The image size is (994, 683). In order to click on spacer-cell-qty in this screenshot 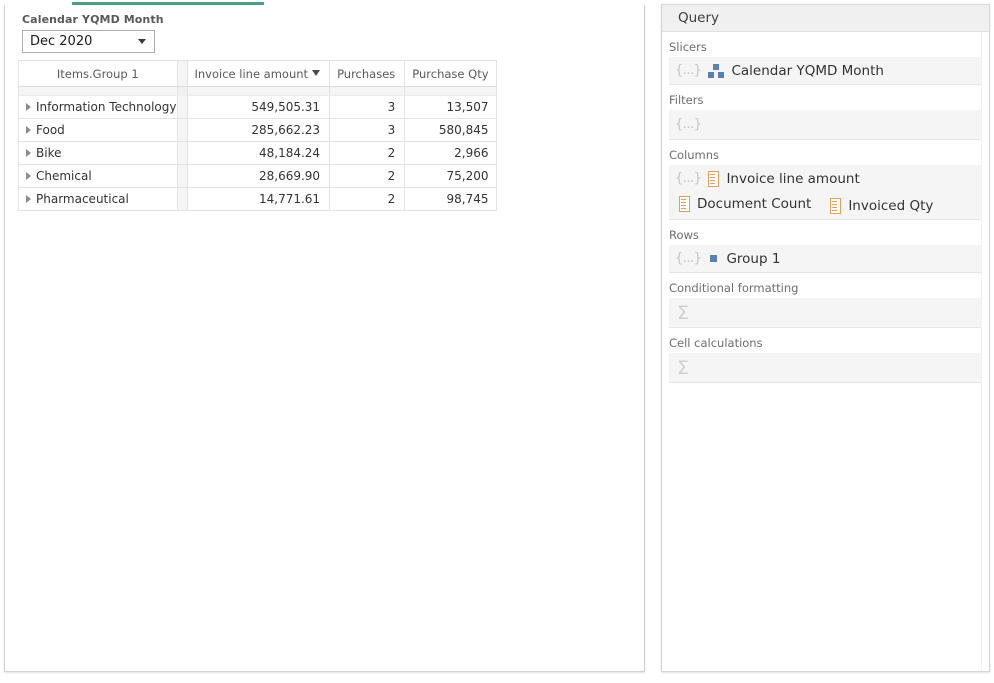, I will do `click(450, 91)`.